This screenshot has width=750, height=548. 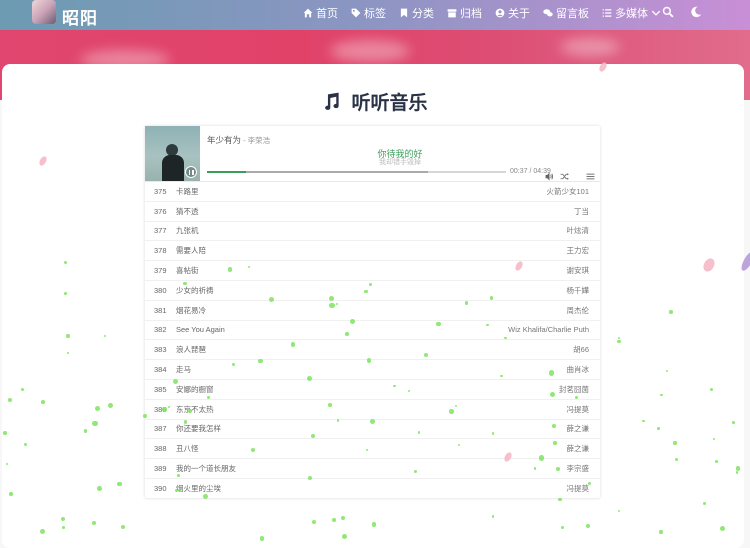 I want to click on volume-button, so click(x=549, y=174).